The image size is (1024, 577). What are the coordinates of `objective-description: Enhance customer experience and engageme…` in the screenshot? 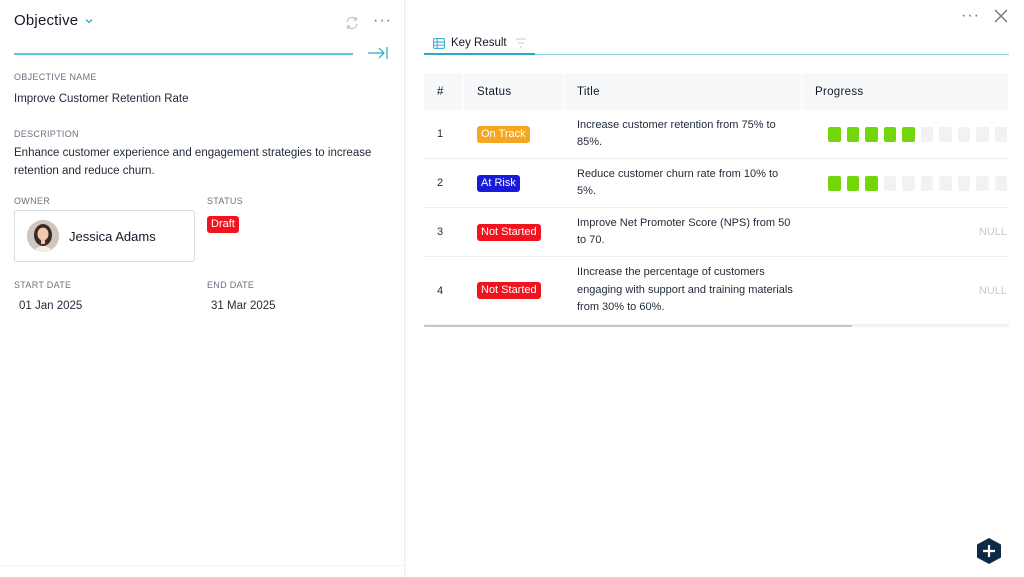 It's located at (193, 162).